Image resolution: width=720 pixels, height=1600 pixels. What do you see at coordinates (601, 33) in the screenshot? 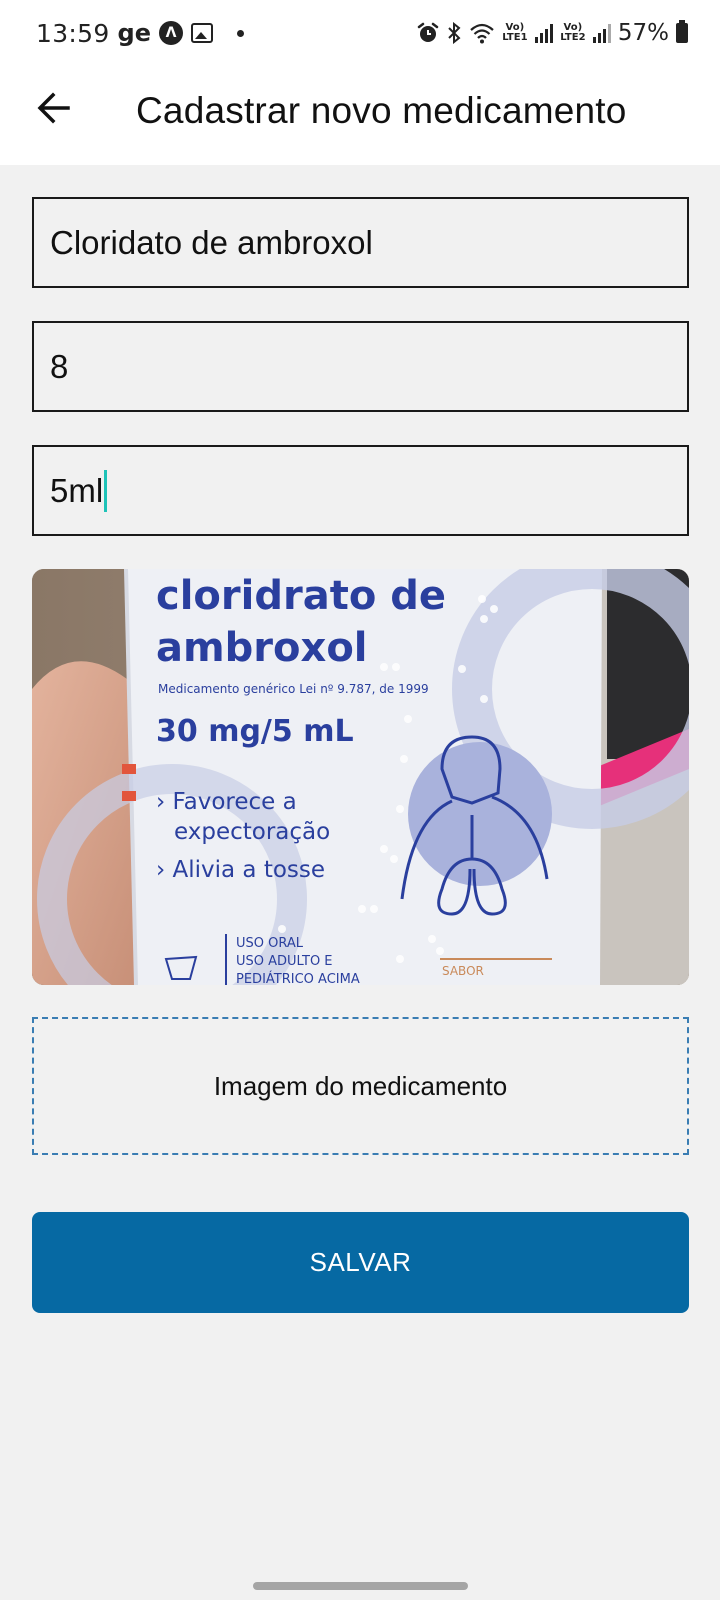
I see `signal-2-icon` at bounding box center [601, 33].